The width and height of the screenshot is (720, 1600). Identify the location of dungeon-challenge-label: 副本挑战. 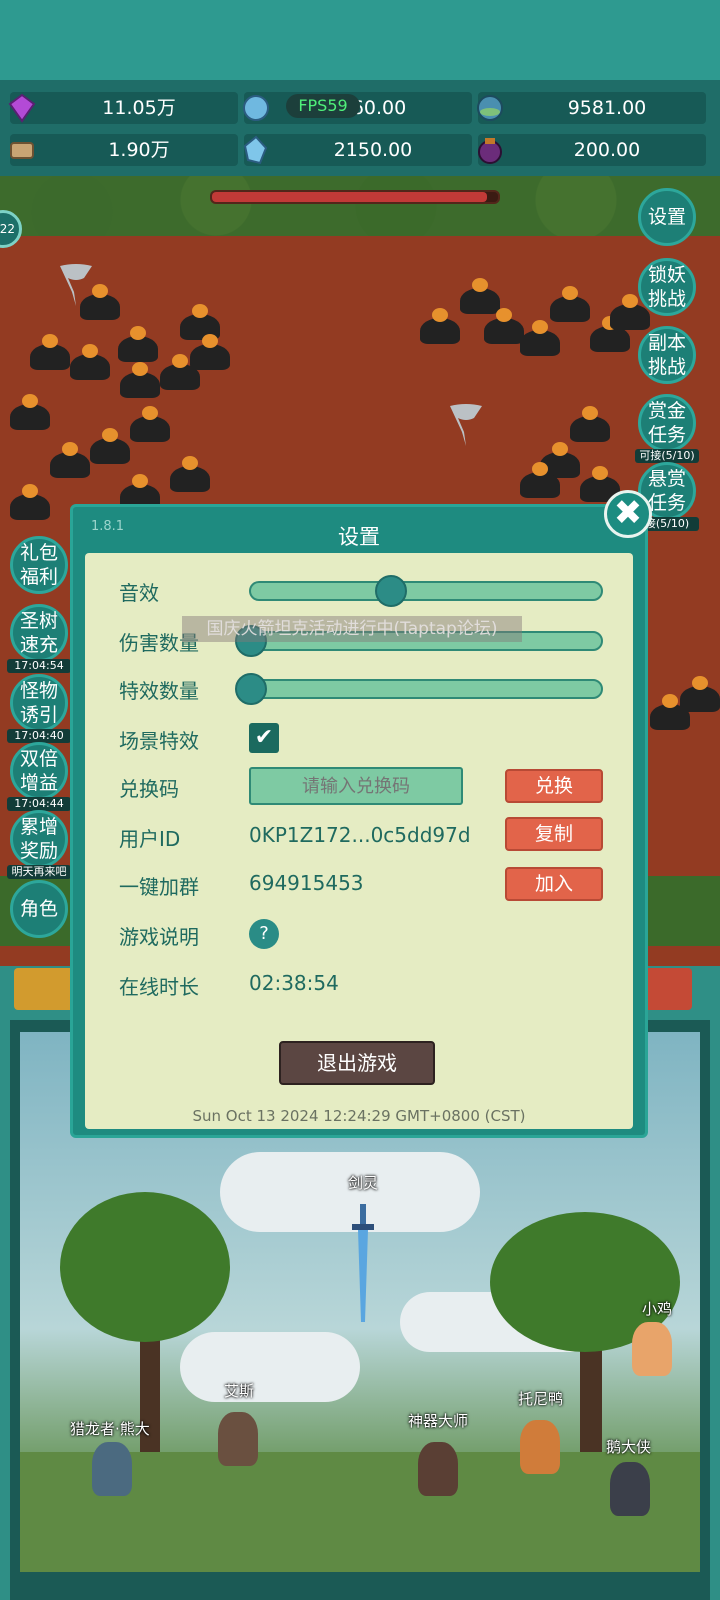
(666, 355).